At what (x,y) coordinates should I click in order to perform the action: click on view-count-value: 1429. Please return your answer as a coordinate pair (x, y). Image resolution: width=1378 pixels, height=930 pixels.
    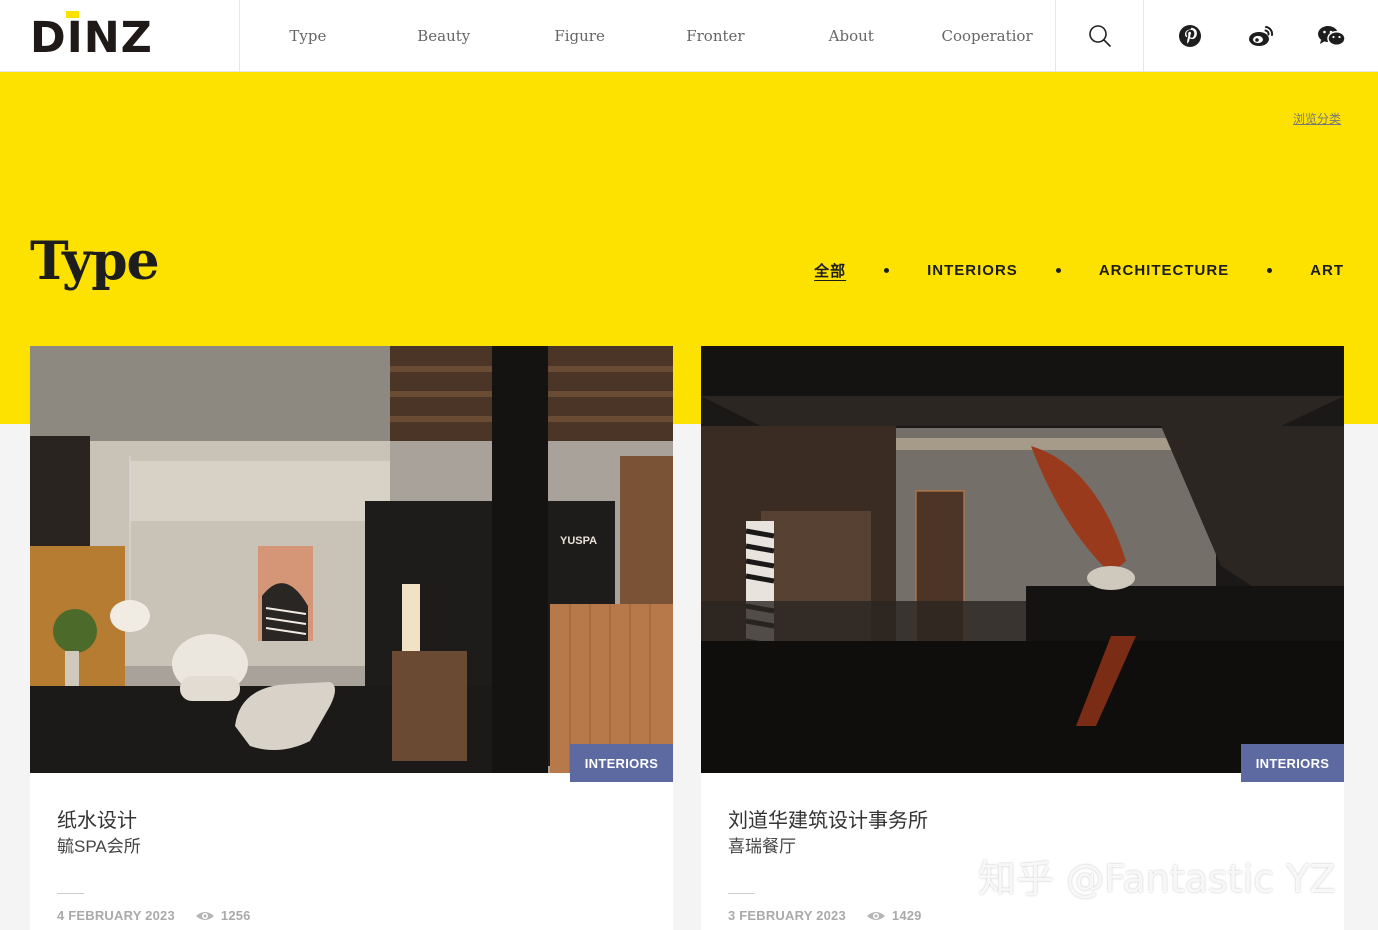
    Looking at the image, I should click on (906, 915).